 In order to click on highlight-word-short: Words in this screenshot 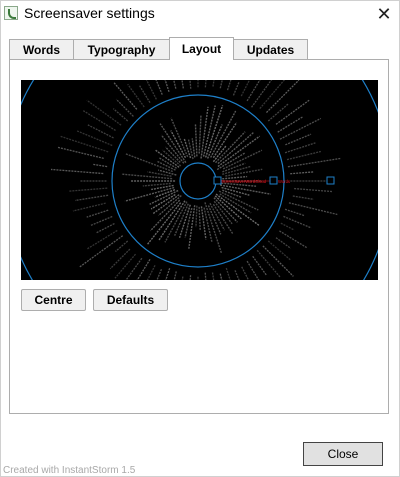, I will do `click(284, 181)`.